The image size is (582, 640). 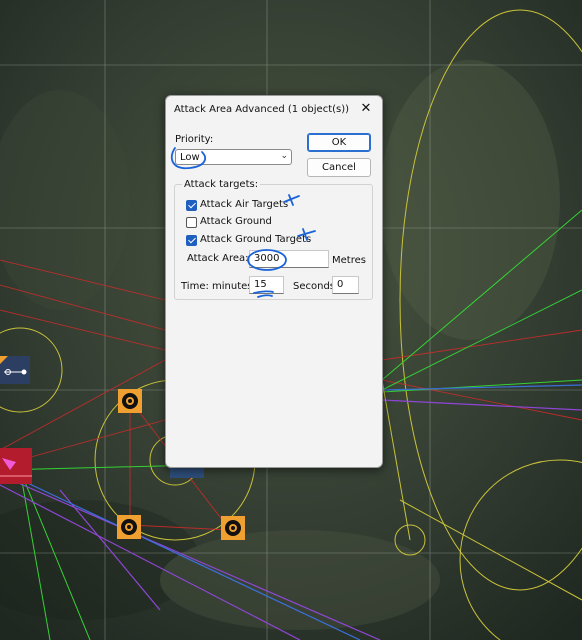 What do you see at coordinates (349, 260) in the screenshot?
I see `metres-unit-label: Metres` at bounding box center [349, 260].